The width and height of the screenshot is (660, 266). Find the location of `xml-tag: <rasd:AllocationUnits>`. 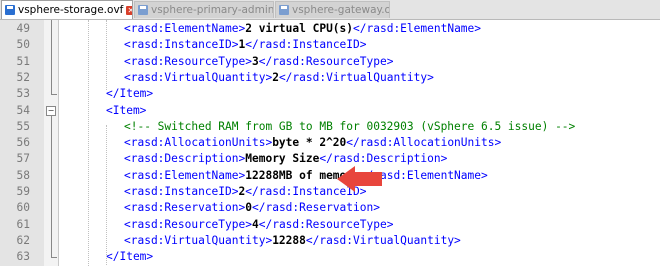

xml-tag: <rasd:AllocationUnits> is located at coordinates (198, 143).